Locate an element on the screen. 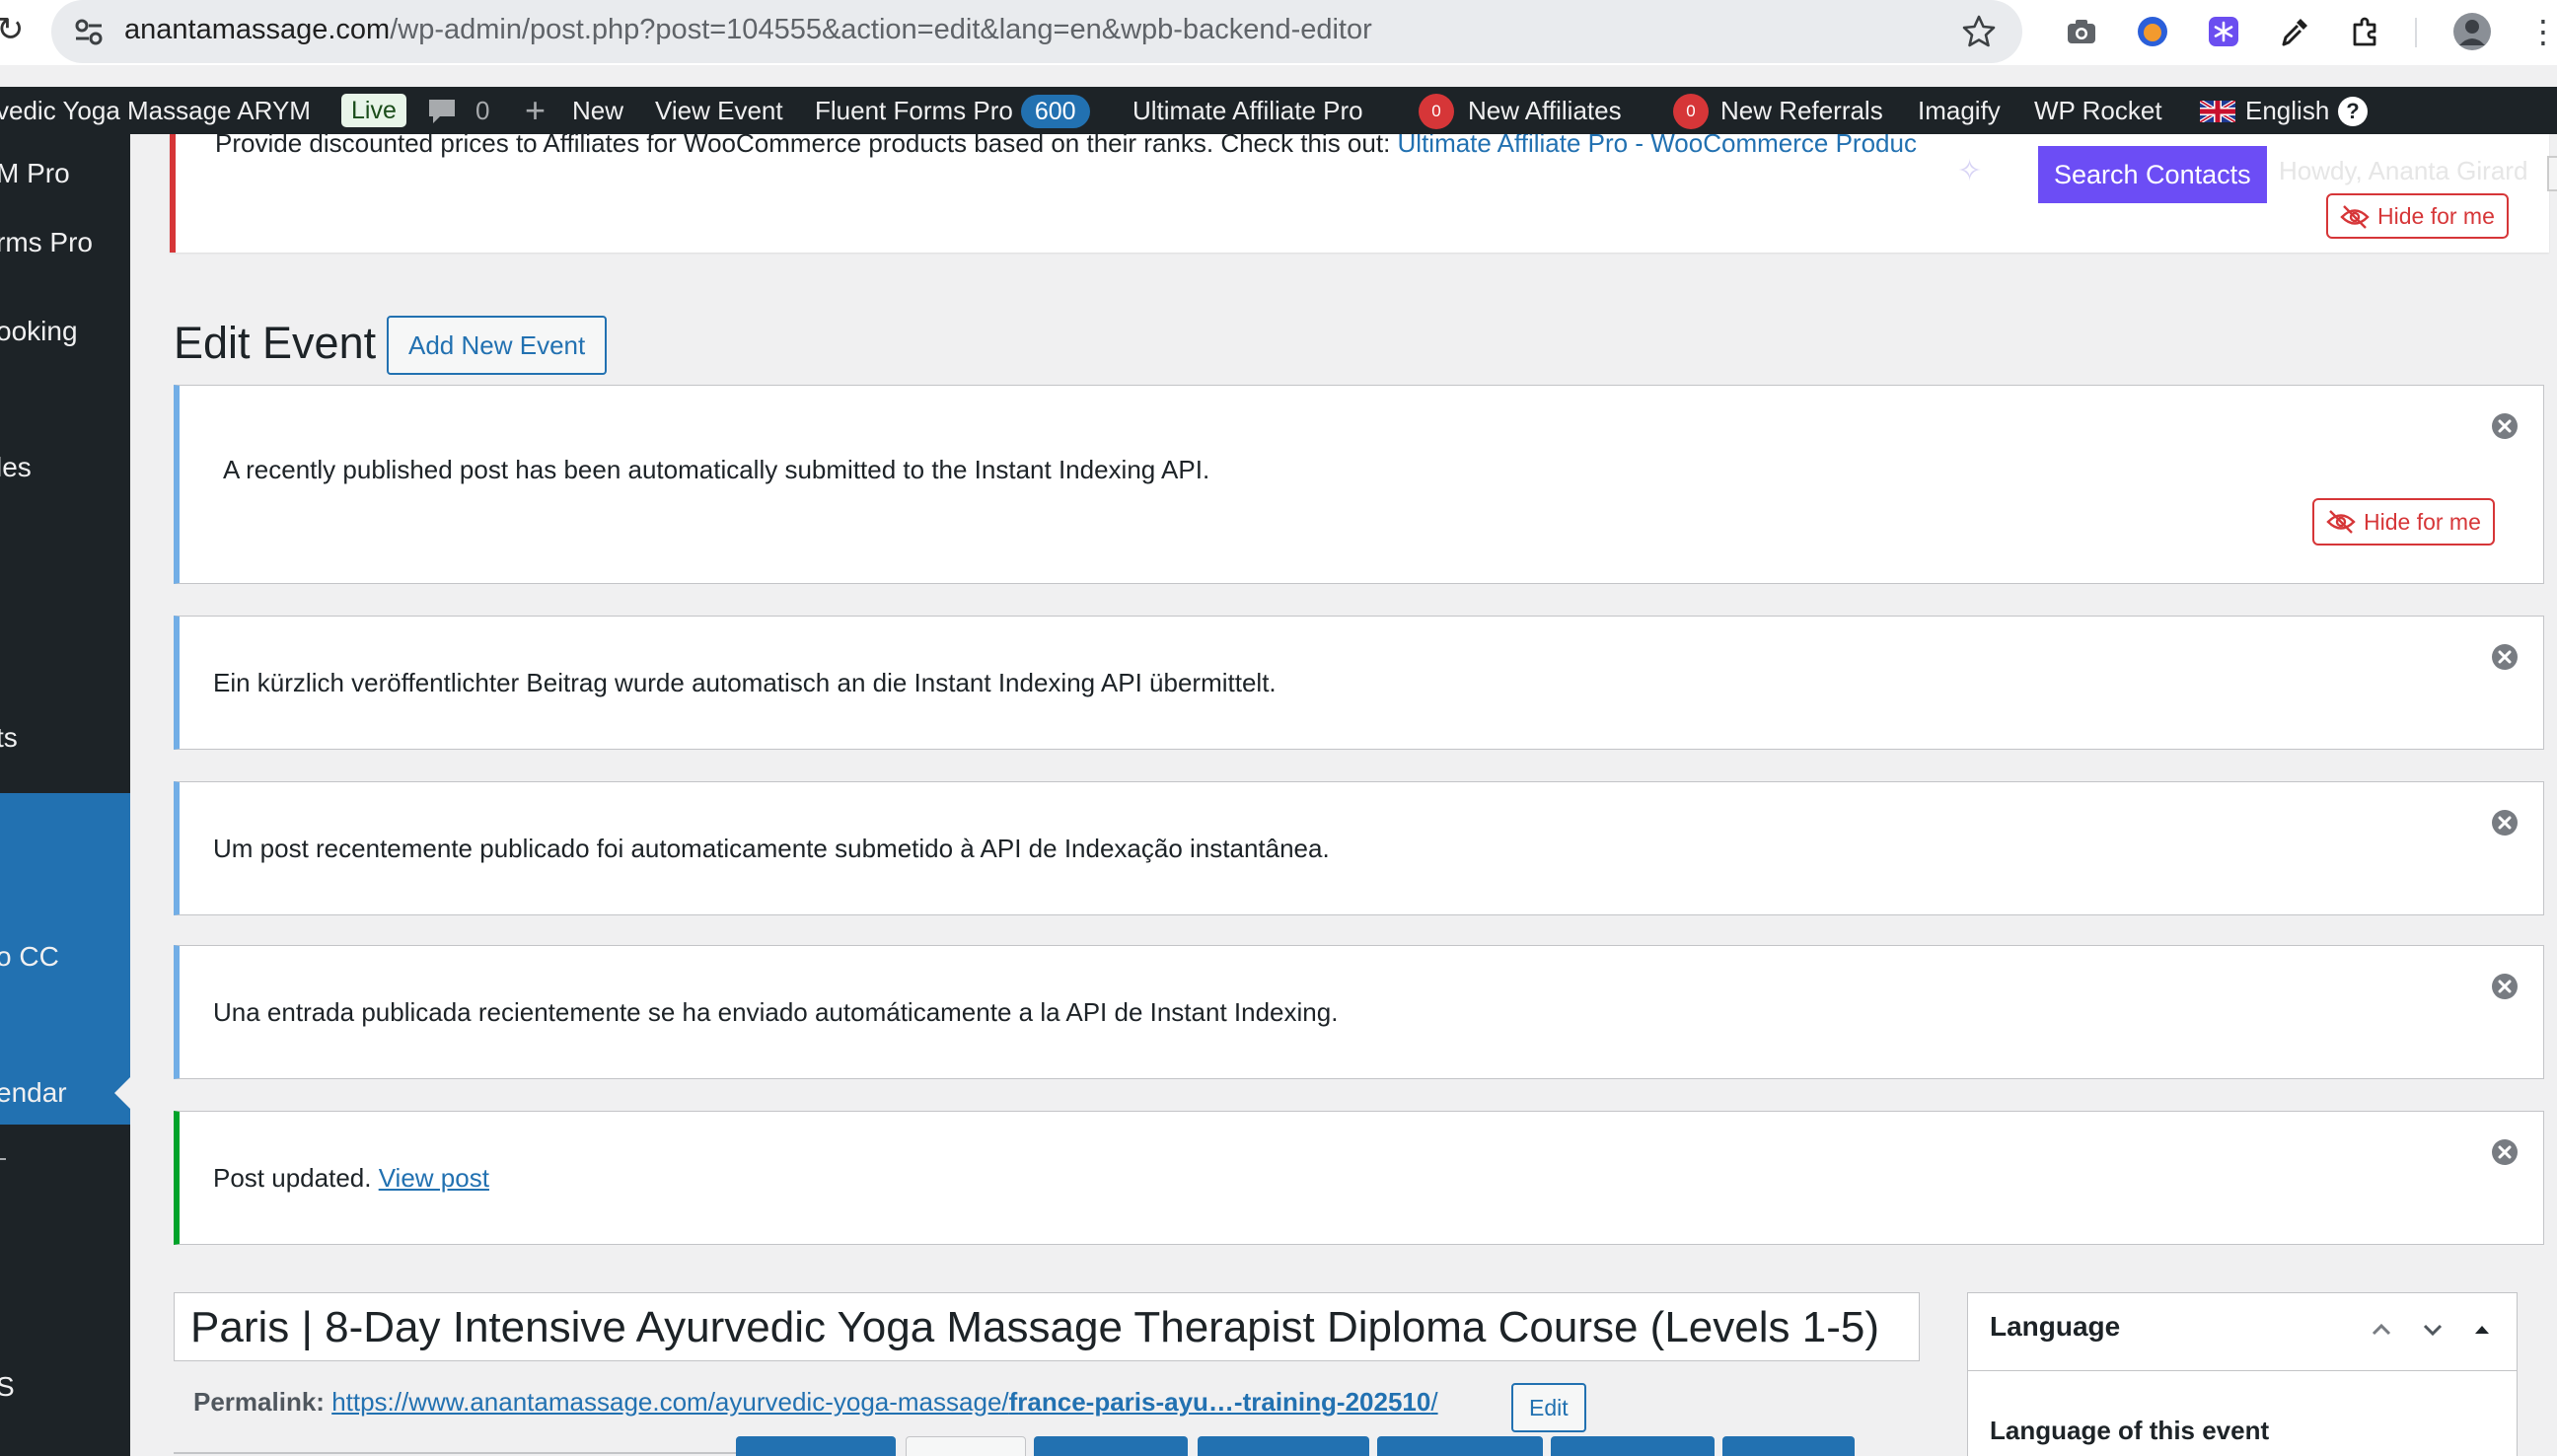 Image resolution: width=2557 pixels, height=1456 pixels. language-box-divider is located at coordinates (2242, 1370).